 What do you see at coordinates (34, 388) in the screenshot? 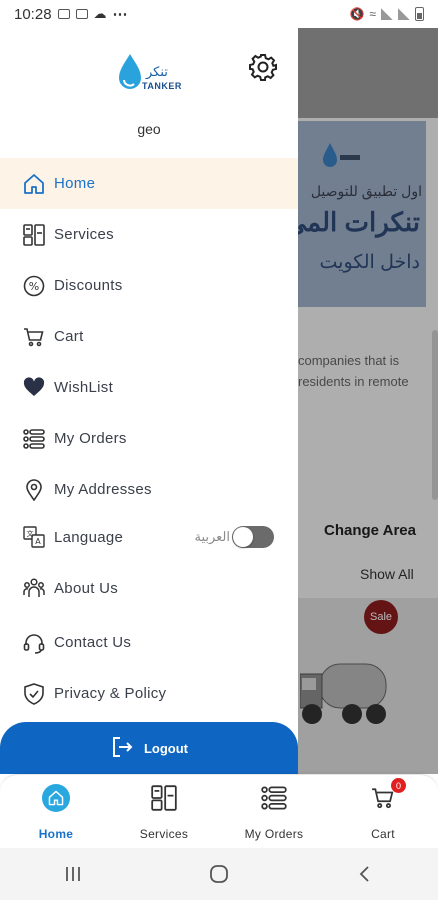
I see `heart-icon` at bounding box center [34, 388].